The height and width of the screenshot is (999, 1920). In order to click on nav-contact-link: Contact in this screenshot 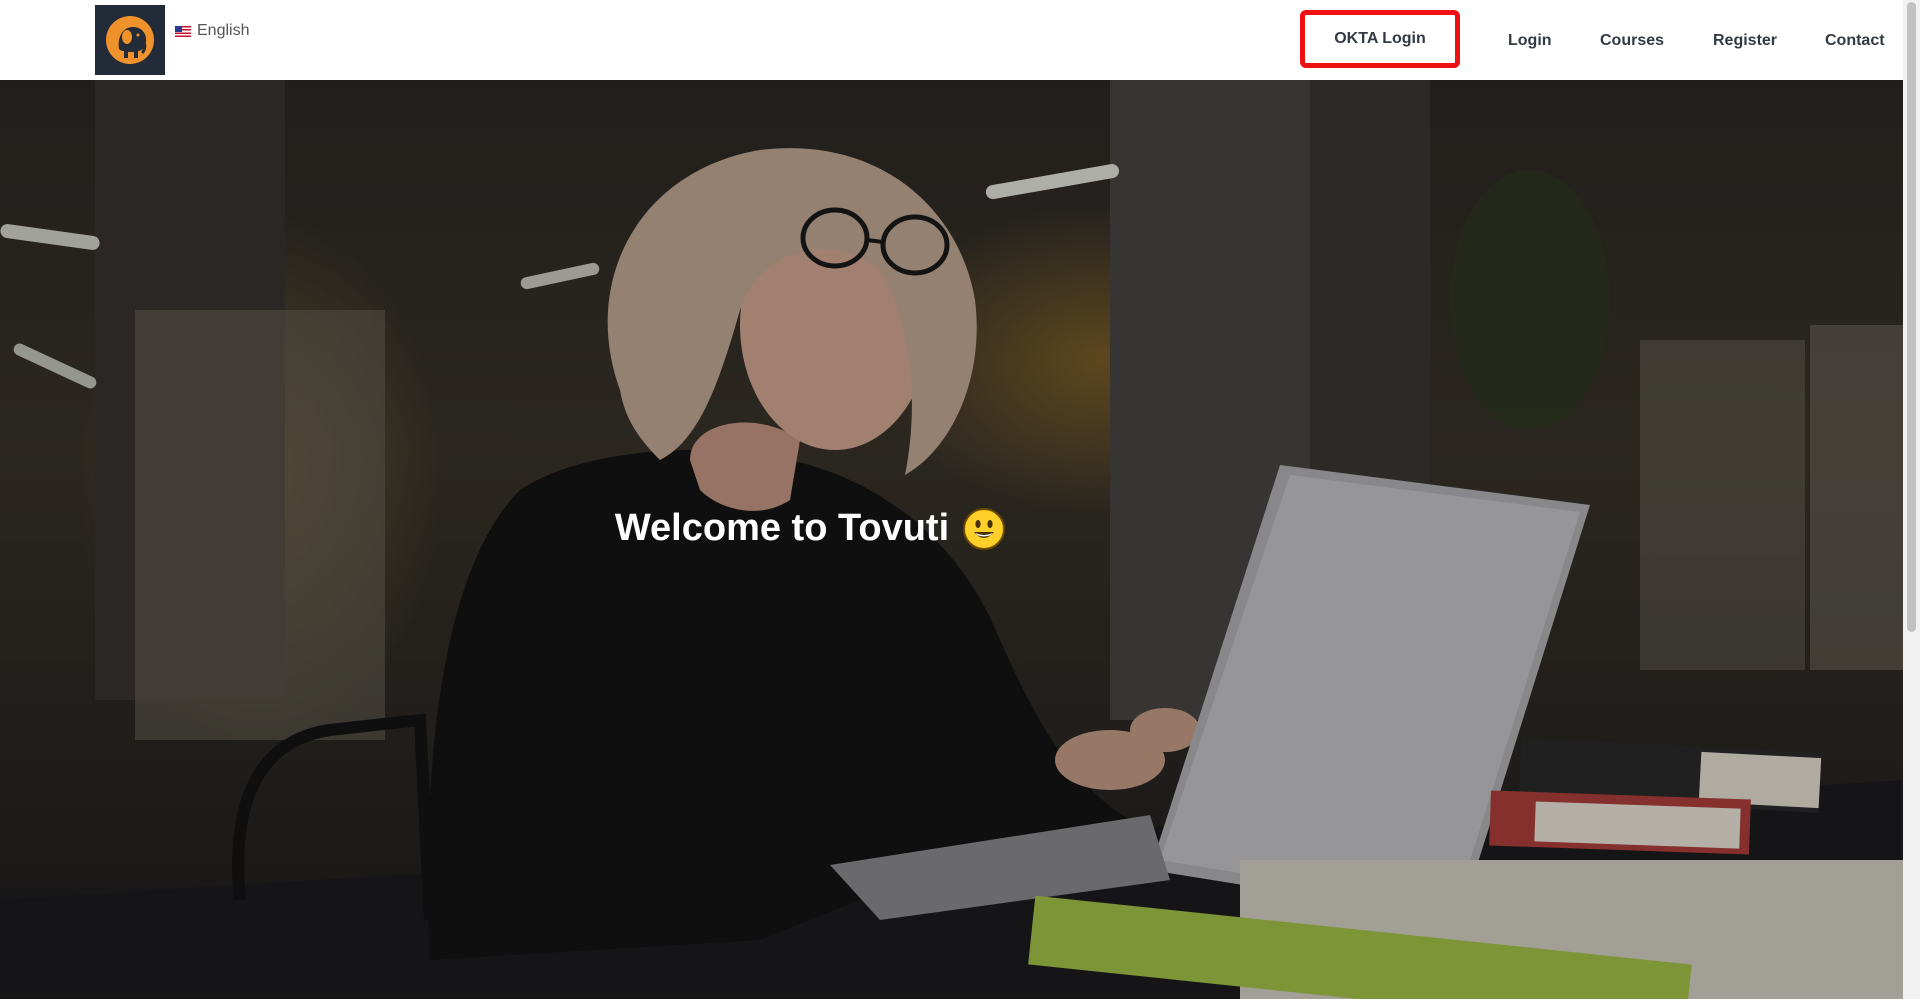, I will do `click(1855, 41)`.